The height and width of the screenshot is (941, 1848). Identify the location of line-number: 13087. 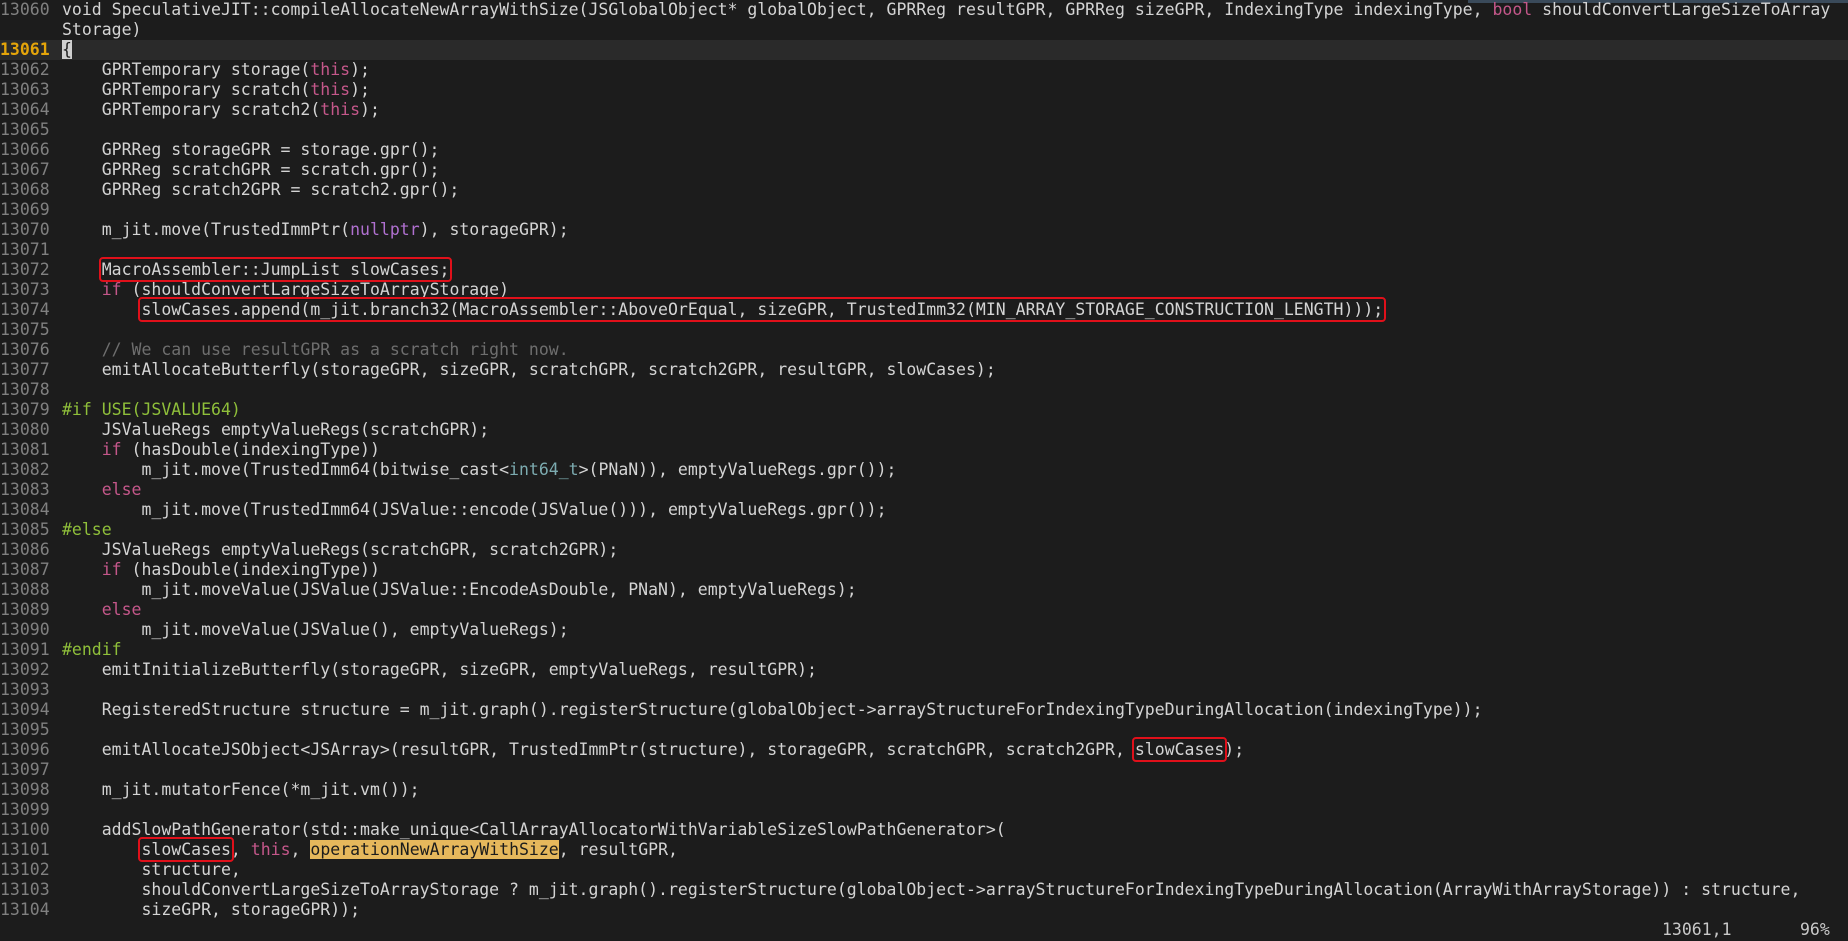
(25, 569).